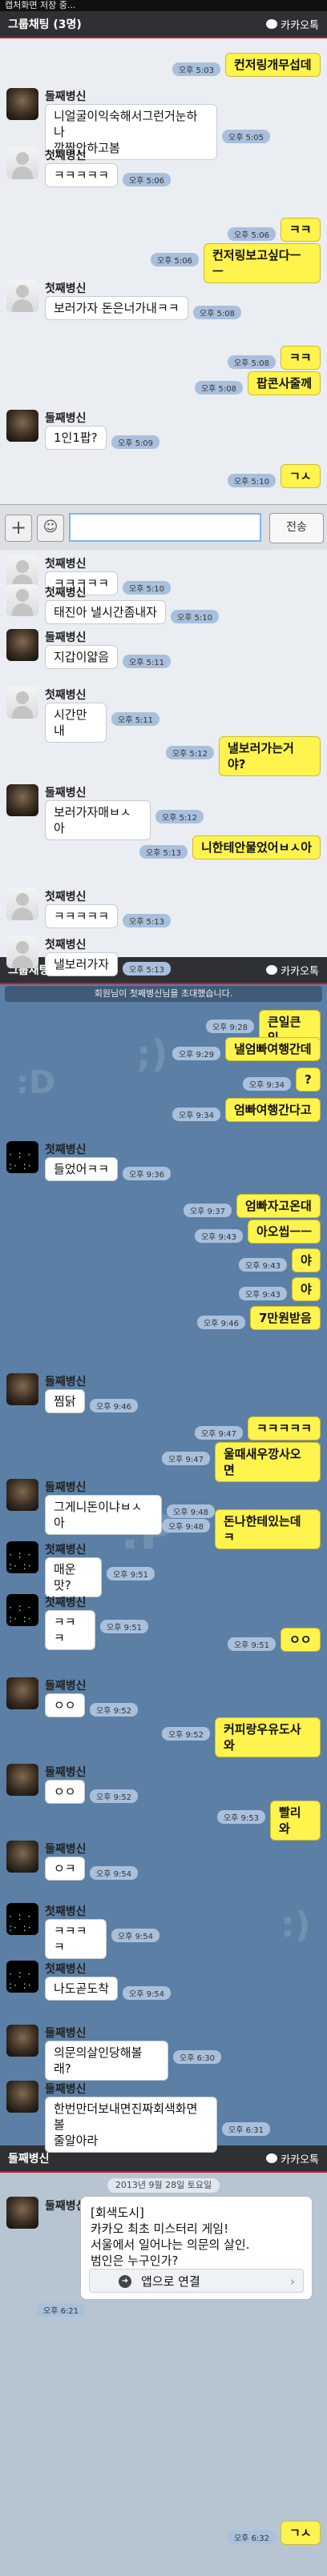 This screenshot has height=2576, width=327. What do you see at coordinates (308, 1080) in the screenshot?
I see `my-message-bubble: ?` at bounding box center [308, 1080].